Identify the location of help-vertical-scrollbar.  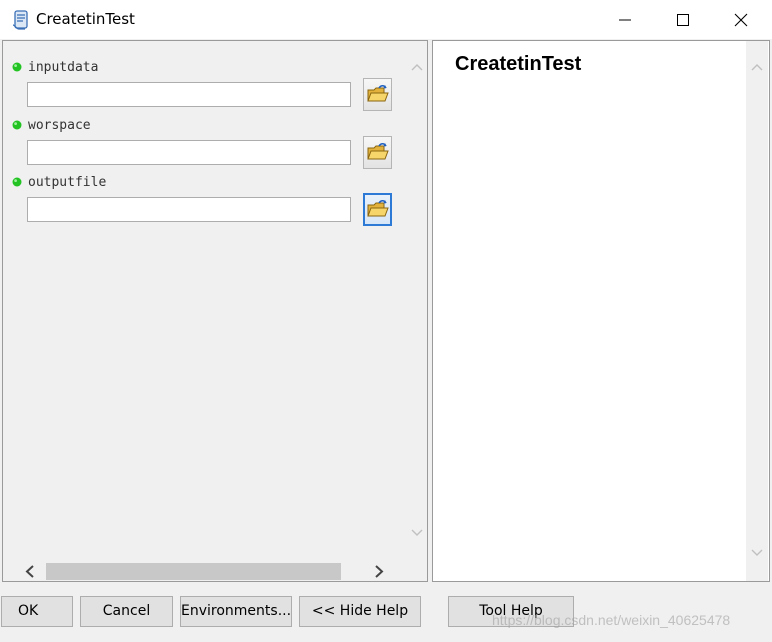
(757, 311).